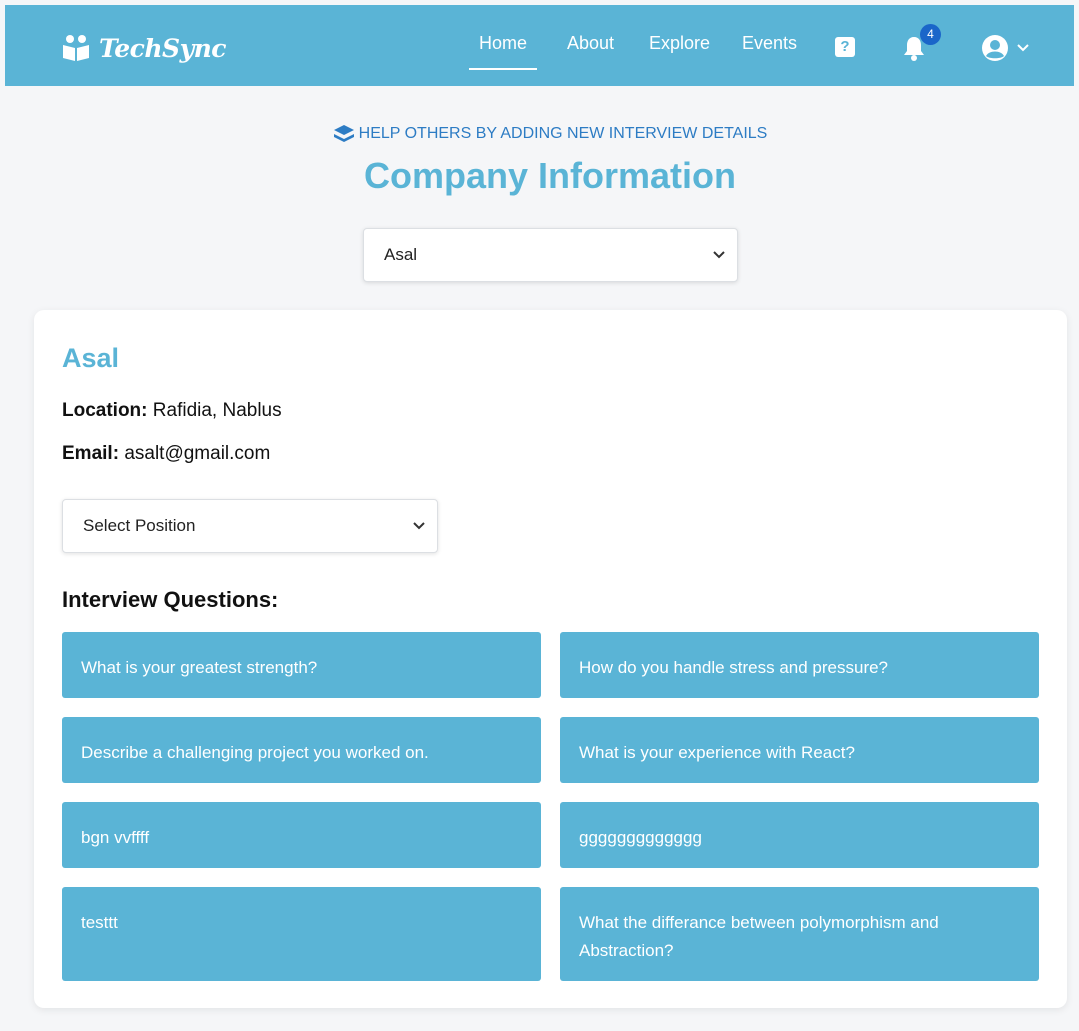 The width and height of the screenshot is (1079, 1031). What do you see at coordinates (995, 48) in the screenshot?
I see `user-circle-icon` at bounding box center [995, 48].